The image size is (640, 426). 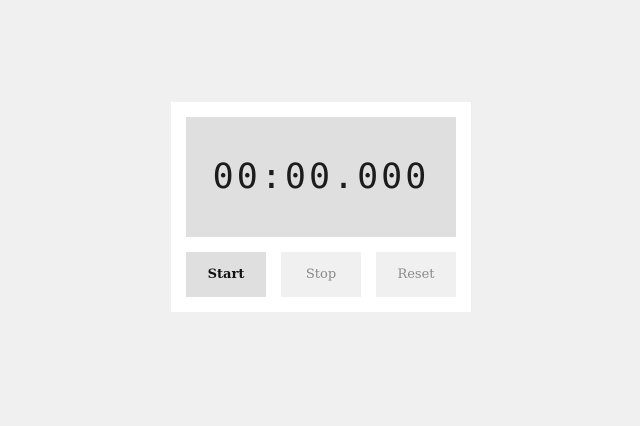 I want to click on start-button: Start, so click(x=226, y=274).